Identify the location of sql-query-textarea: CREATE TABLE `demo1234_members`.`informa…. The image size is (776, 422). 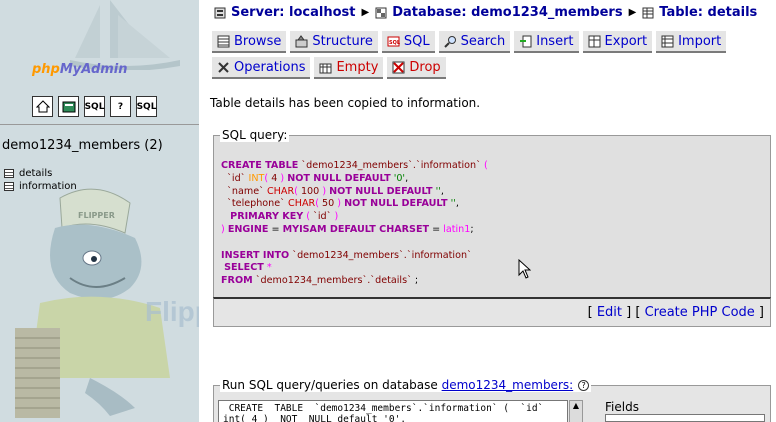
(393, 411).